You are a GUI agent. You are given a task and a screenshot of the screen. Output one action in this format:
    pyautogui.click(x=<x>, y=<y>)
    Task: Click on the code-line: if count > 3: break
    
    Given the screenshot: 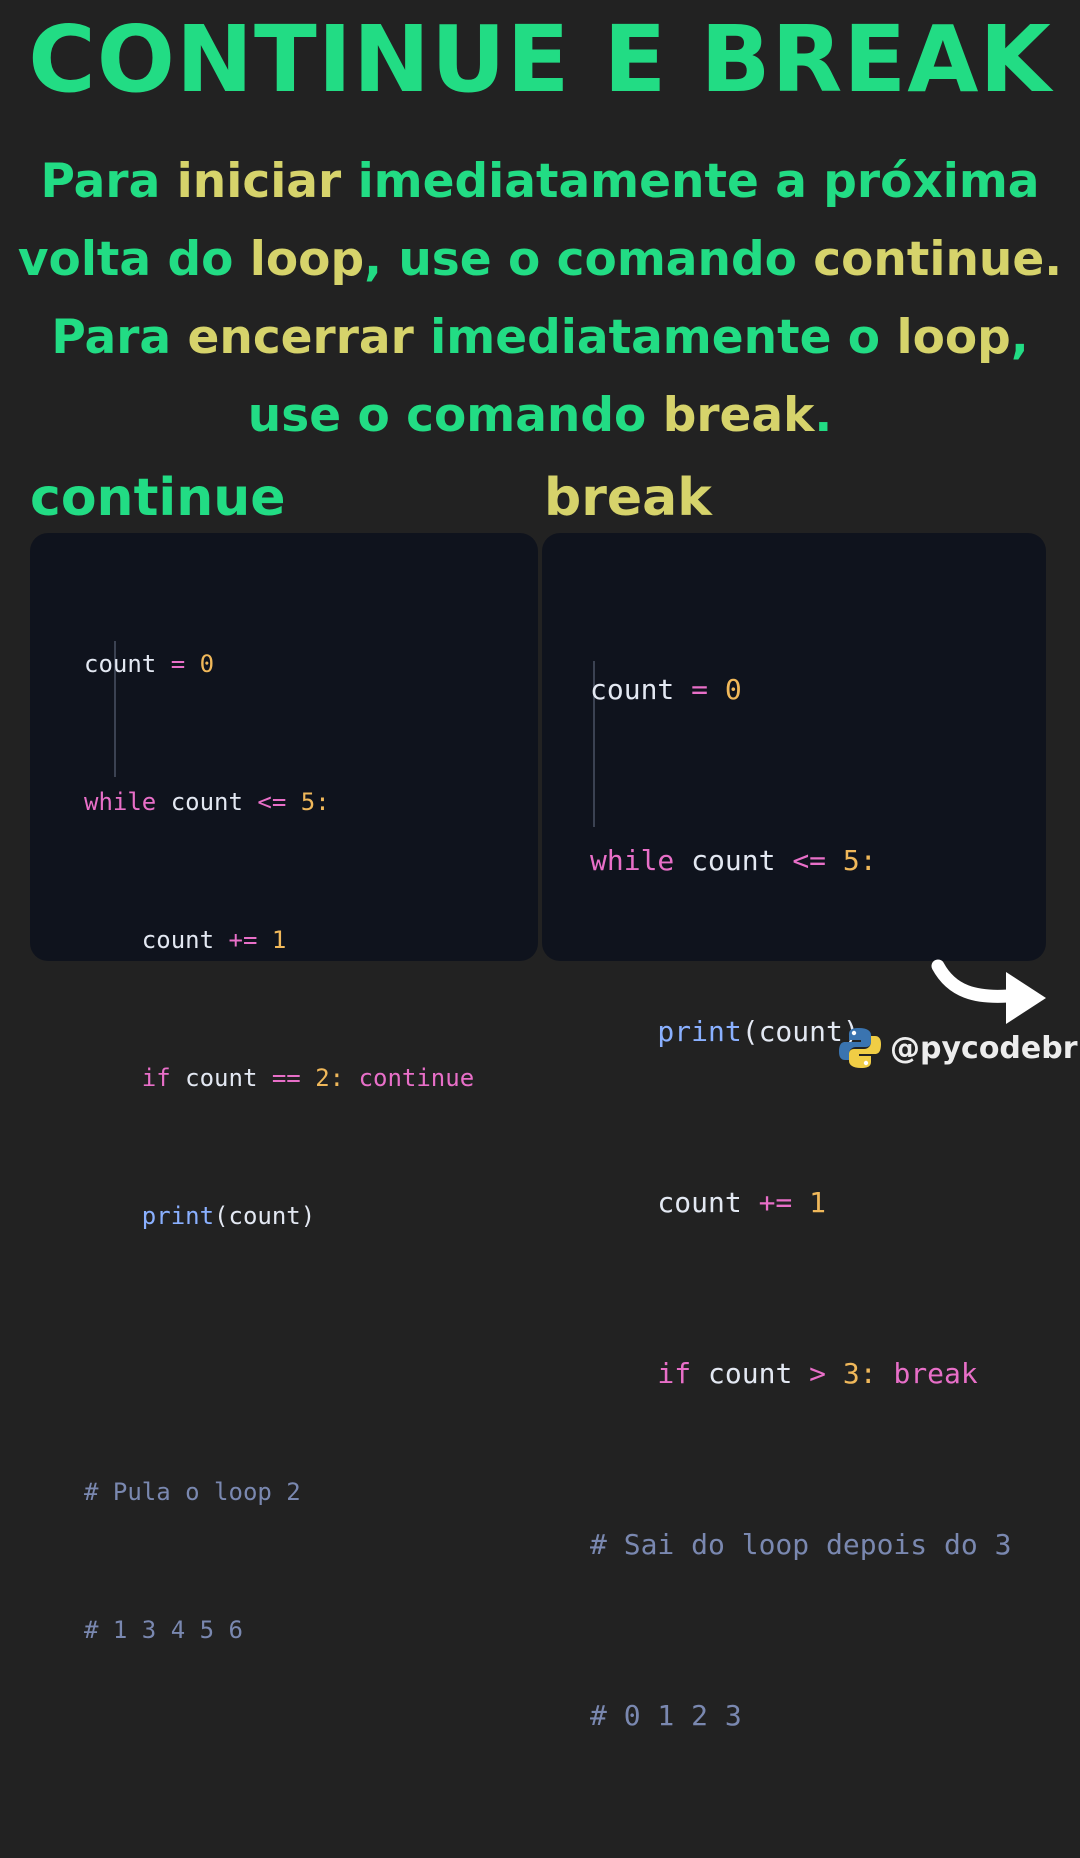 What is the action you would take?
    pyautogui.click(x=800, y=1373)
    